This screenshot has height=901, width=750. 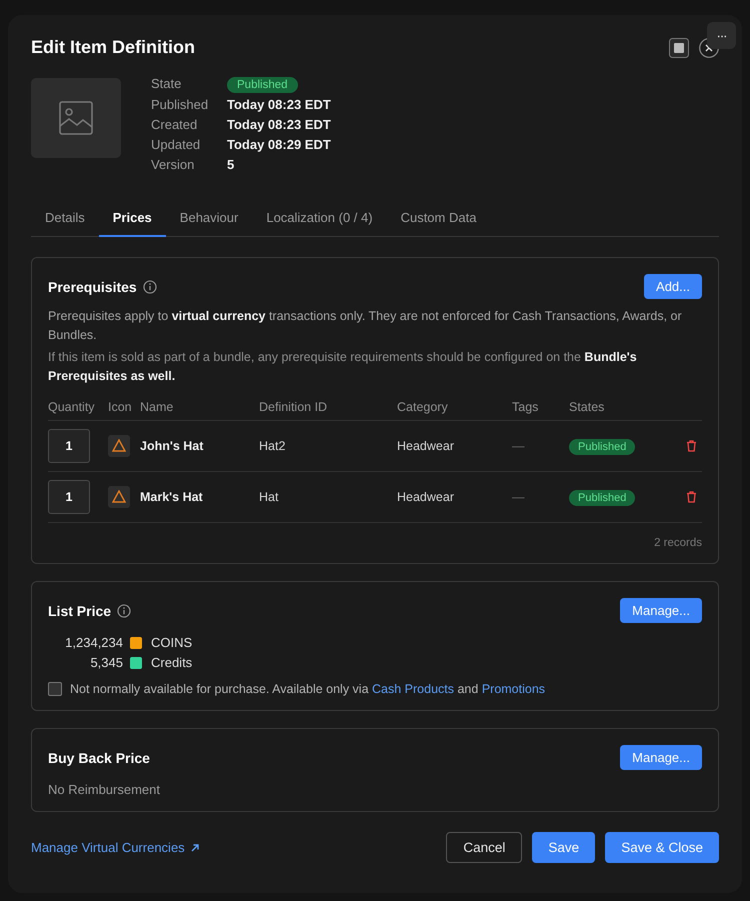 What do you see at coordinates (173, 165) in the screenshot?
I see `meta-label: Version` at bounding box center [173, 165].